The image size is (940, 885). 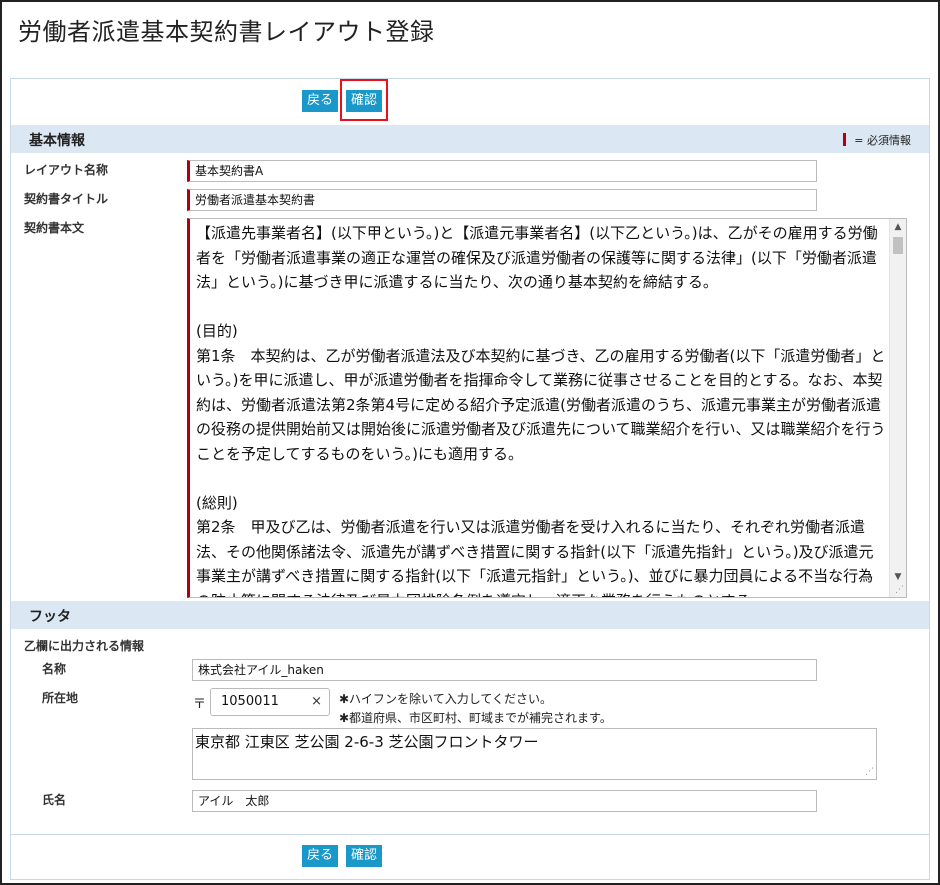 I want to click on company-name-input: 株式会社アイル_haken, so click(x=504, y=670).